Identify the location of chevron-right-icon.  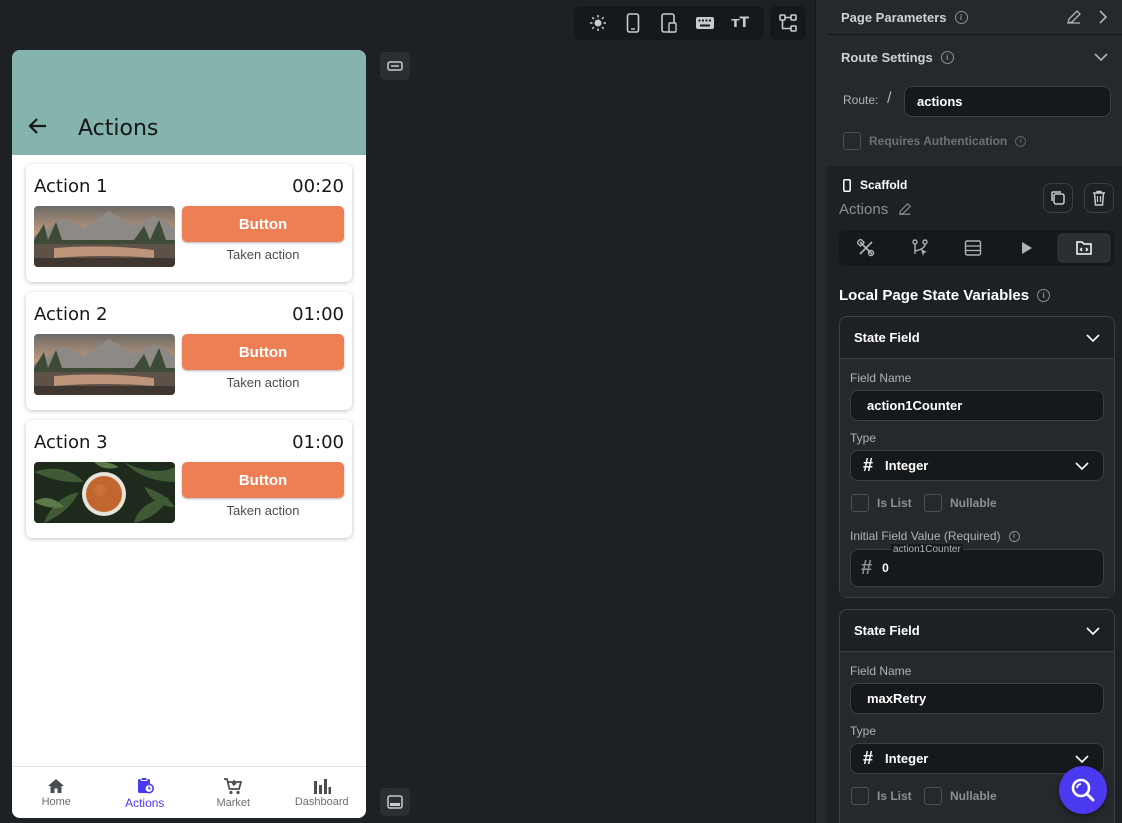
(1103, 17).